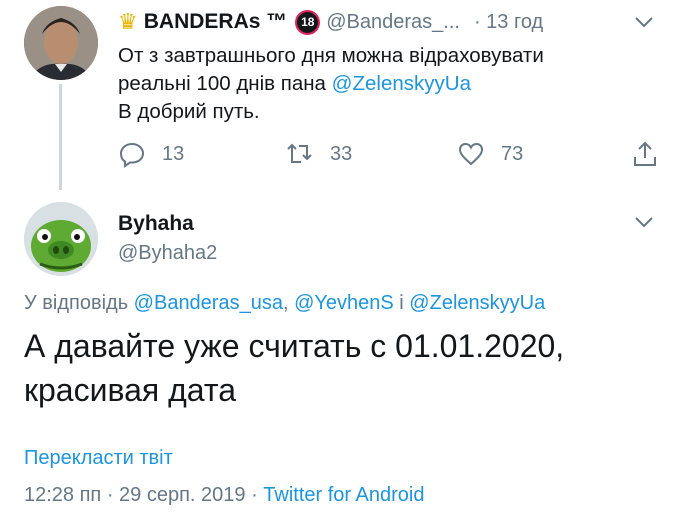  What do you see at coordinates (294, 346) in the screenshot?
I see `tweet-text-line: А давайте уже считать с 01.01.2020,` at bounding box center [294, 346].